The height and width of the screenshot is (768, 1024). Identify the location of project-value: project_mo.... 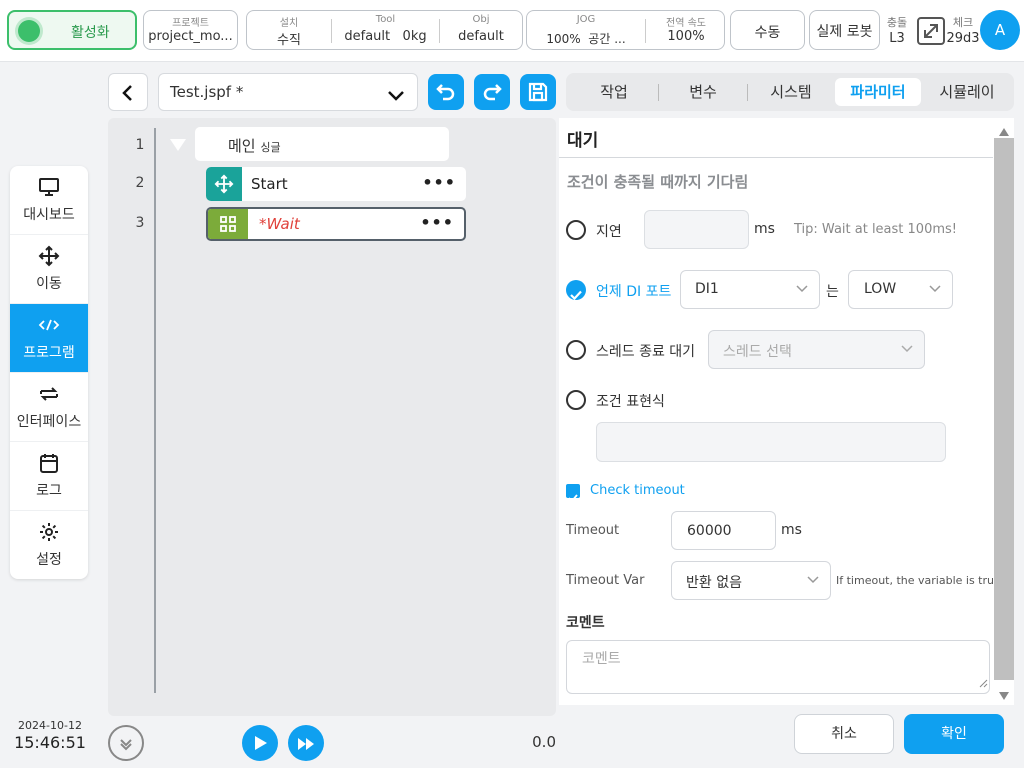
(190, 36).